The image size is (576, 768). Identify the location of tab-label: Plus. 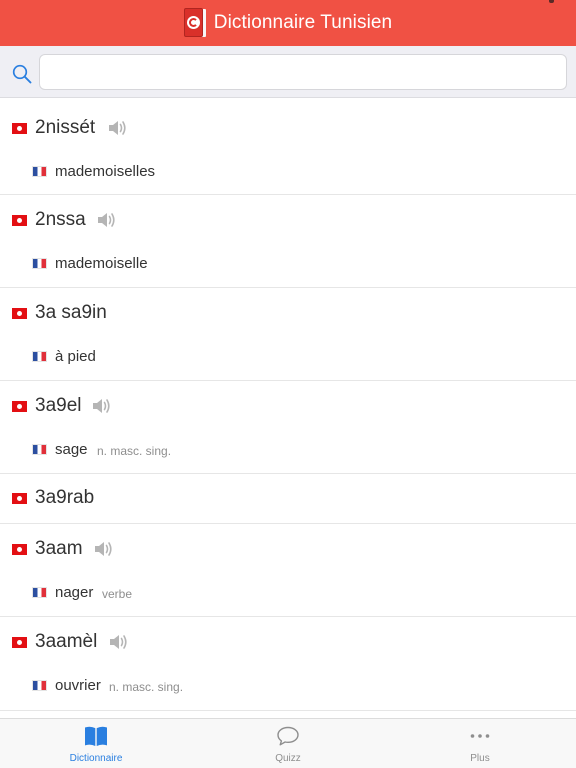
(480, 758).